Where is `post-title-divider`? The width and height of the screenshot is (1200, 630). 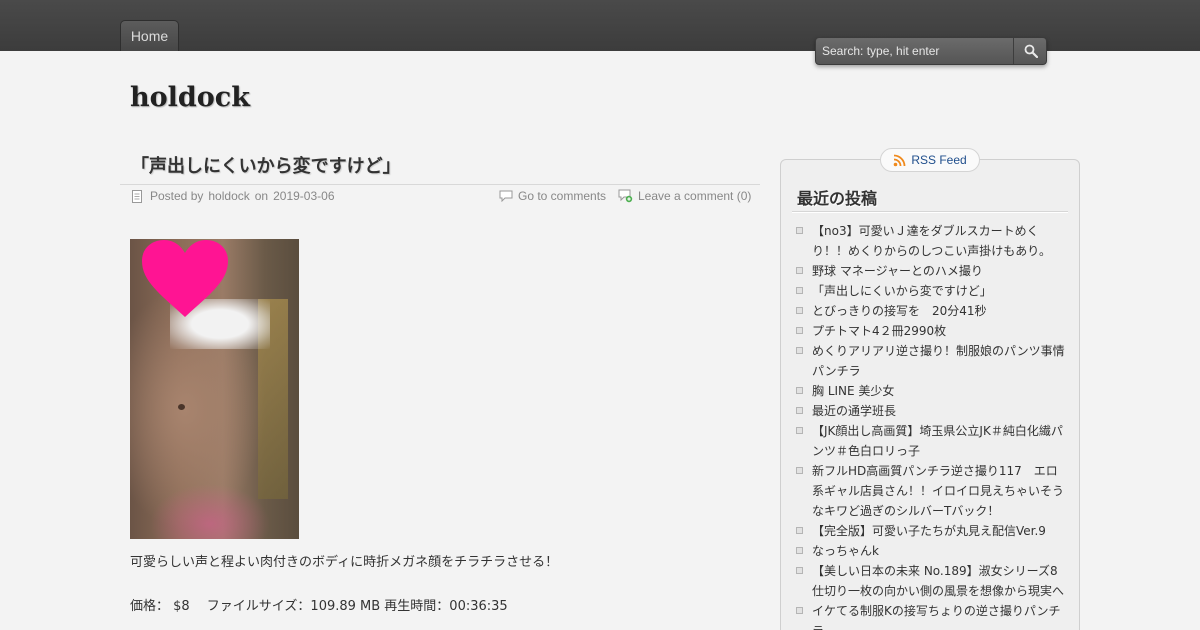 post-title-divider is located at coordinates (440, 184).